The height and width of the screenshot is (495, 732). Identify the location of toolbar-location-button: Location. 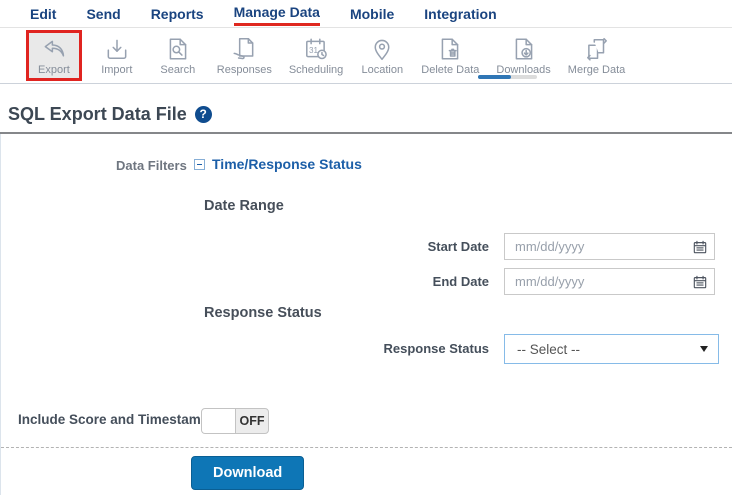
(382, 56).